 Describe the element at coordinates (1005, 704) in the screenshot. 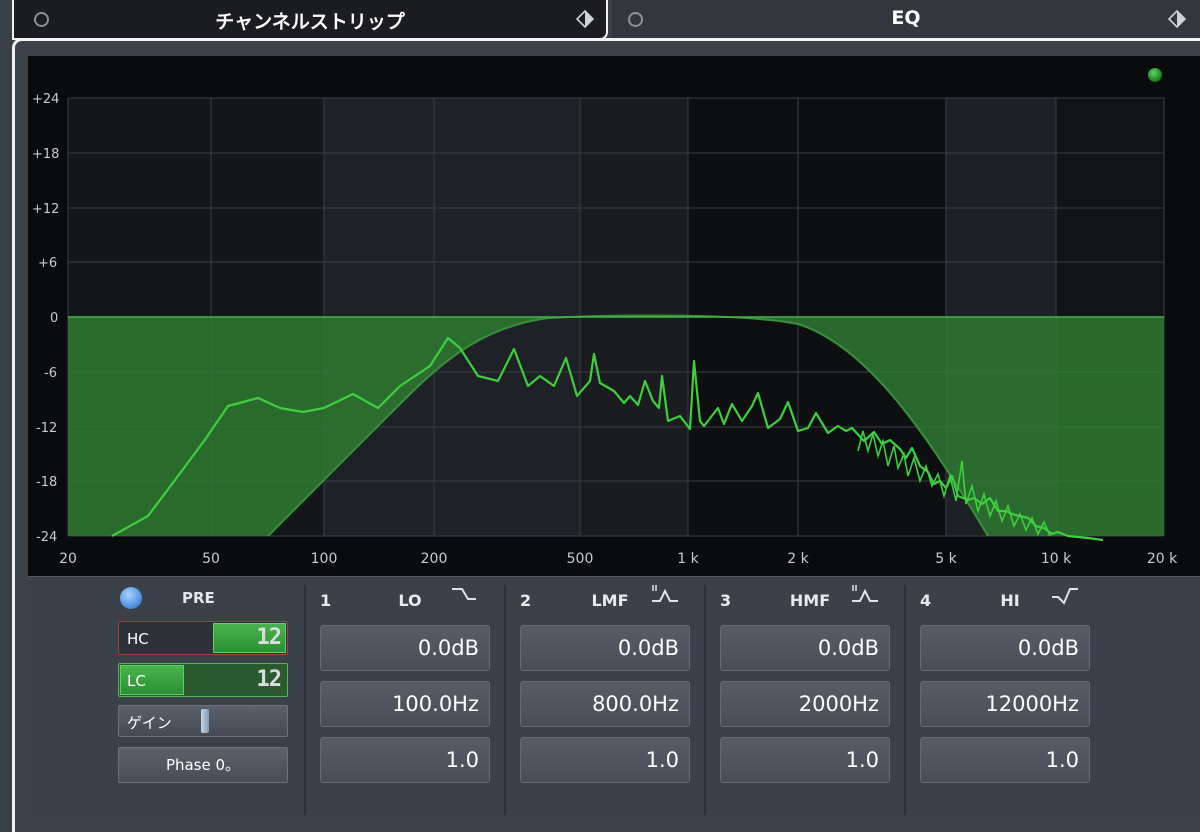

I see `band-4-frequency-field: 12000Hz` at that location.